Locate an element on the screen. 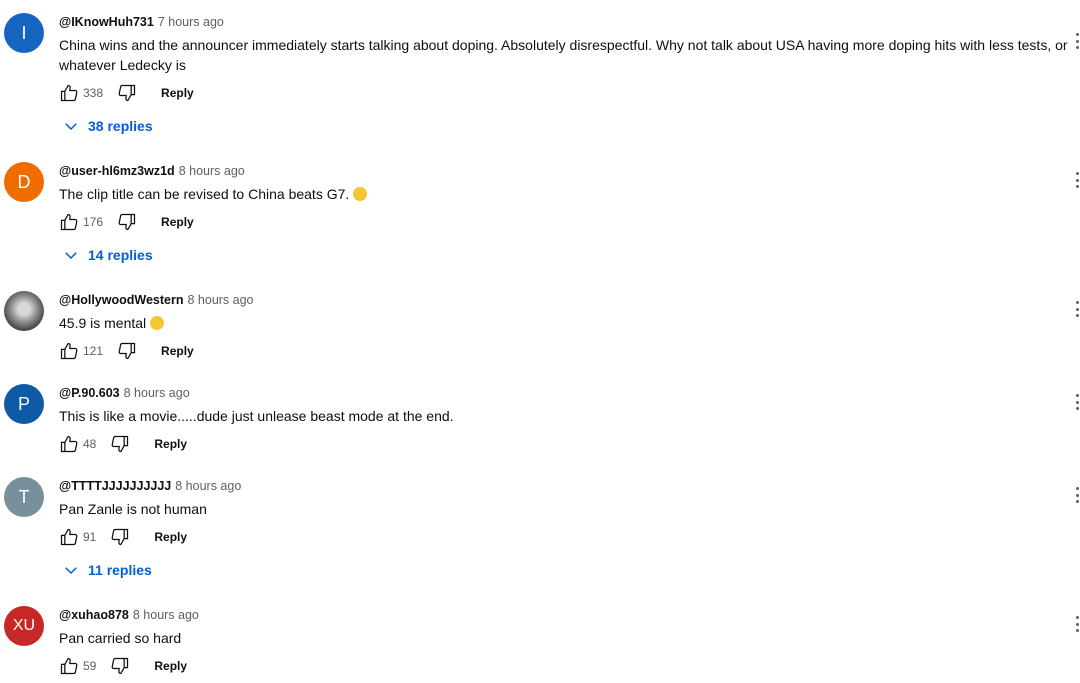  view-replies-button: 11 replies is located at coordinates (107, 570).